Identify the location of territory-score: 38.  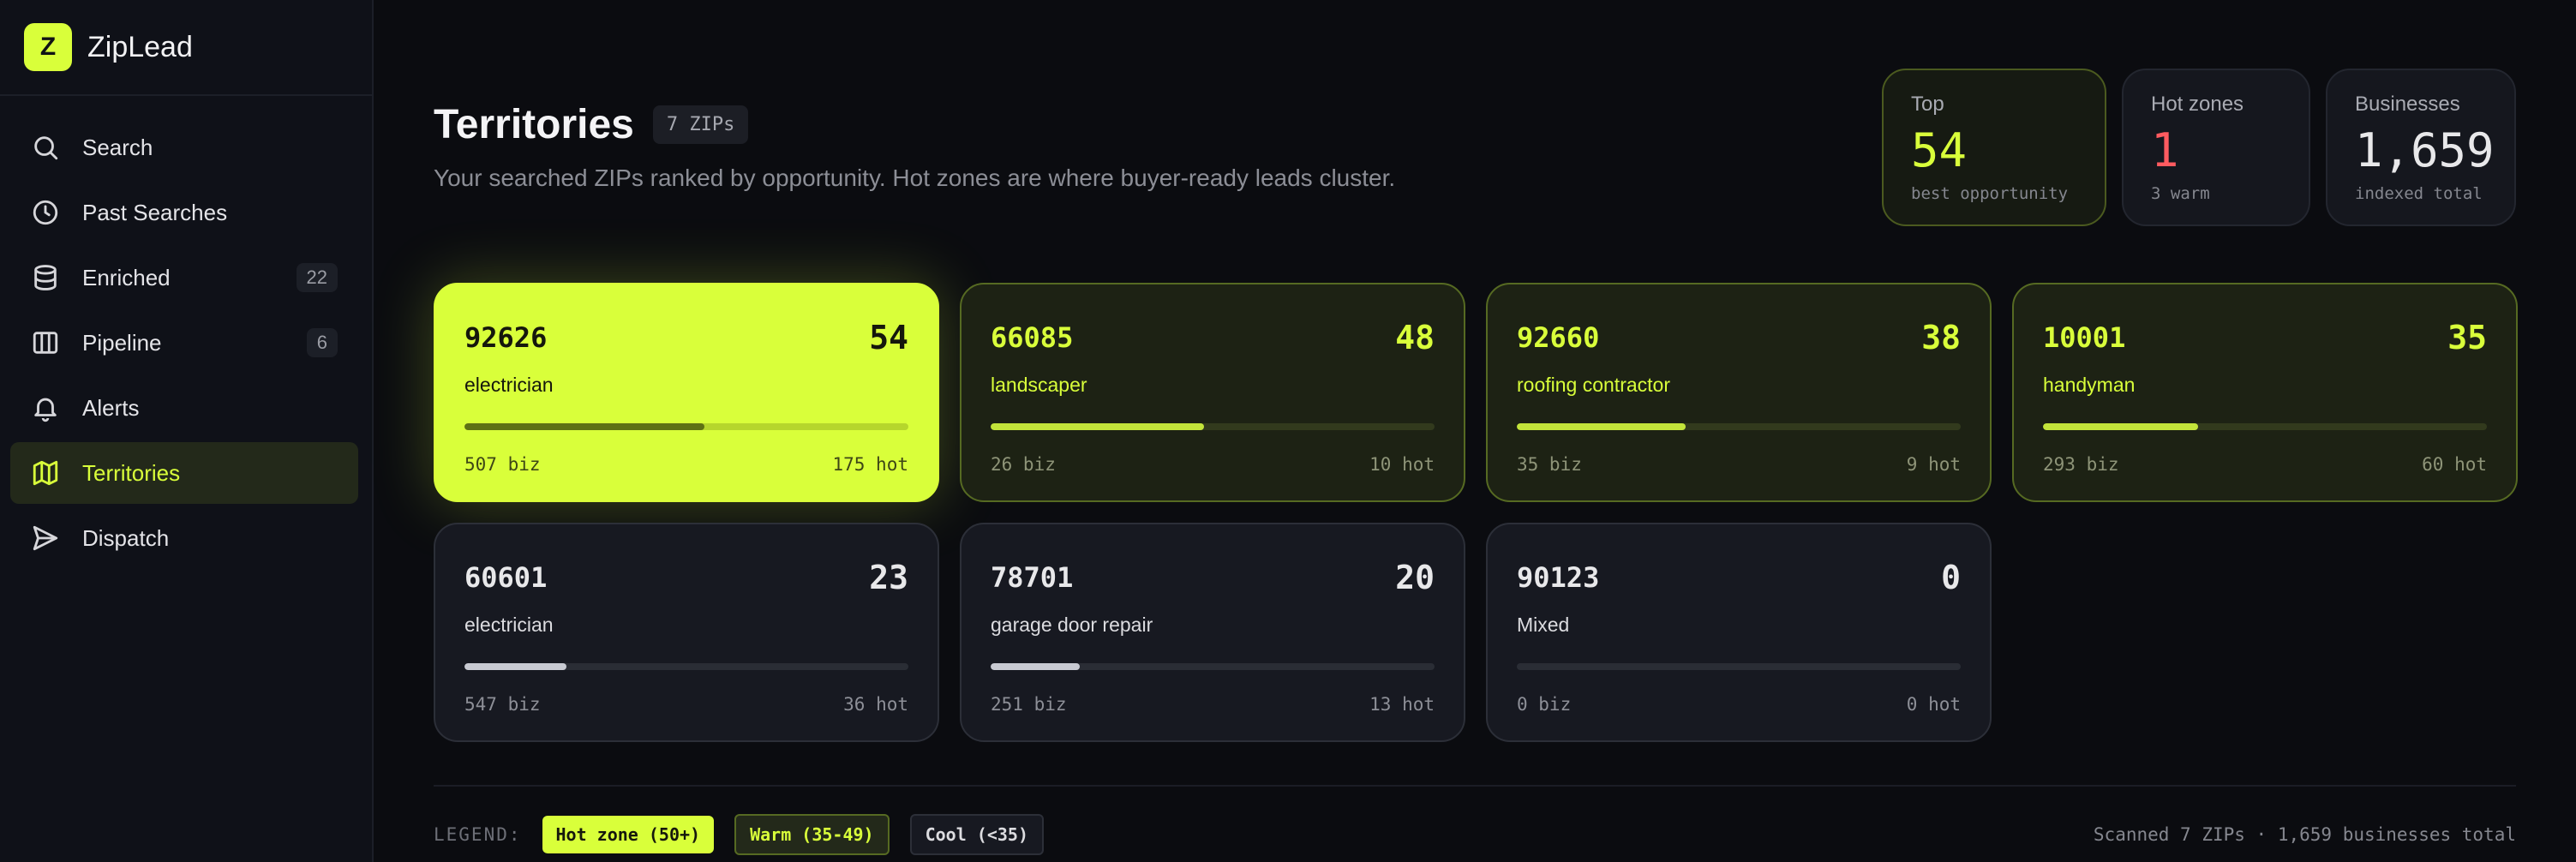
(1941, 337).